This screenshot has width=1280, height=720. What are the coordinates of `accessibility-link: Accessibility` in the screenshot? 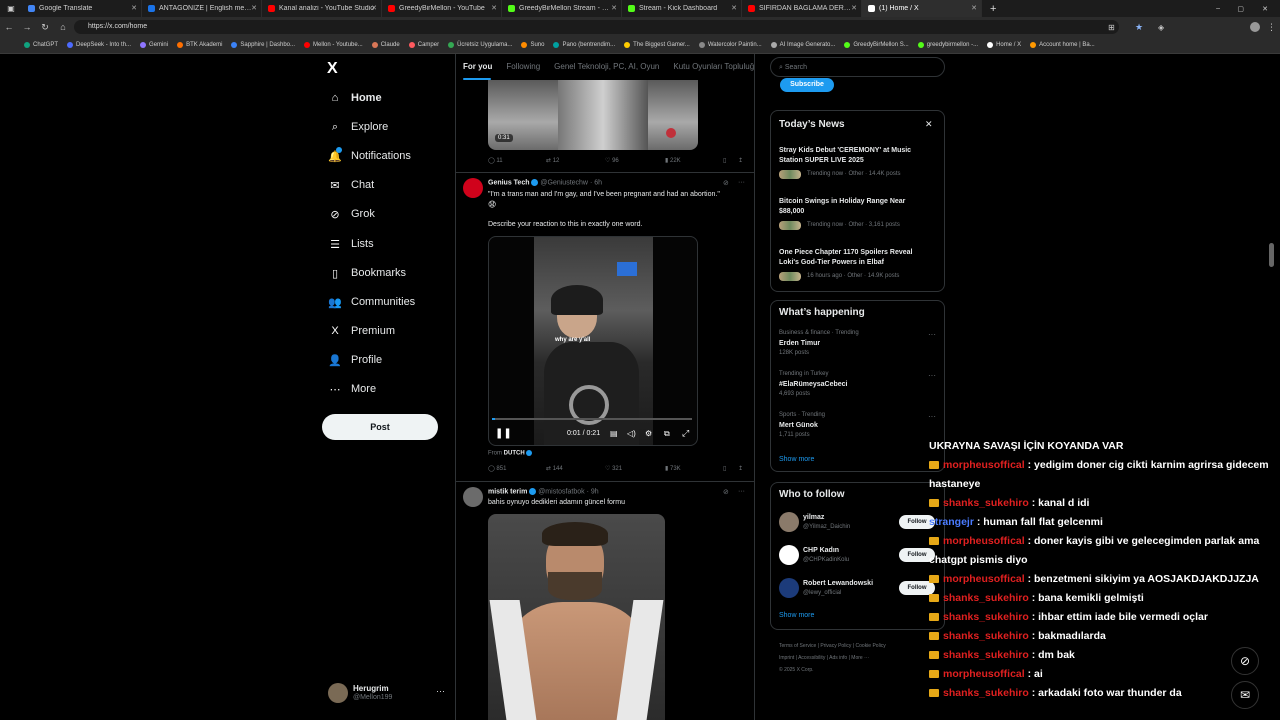 It's located at (811, 658).